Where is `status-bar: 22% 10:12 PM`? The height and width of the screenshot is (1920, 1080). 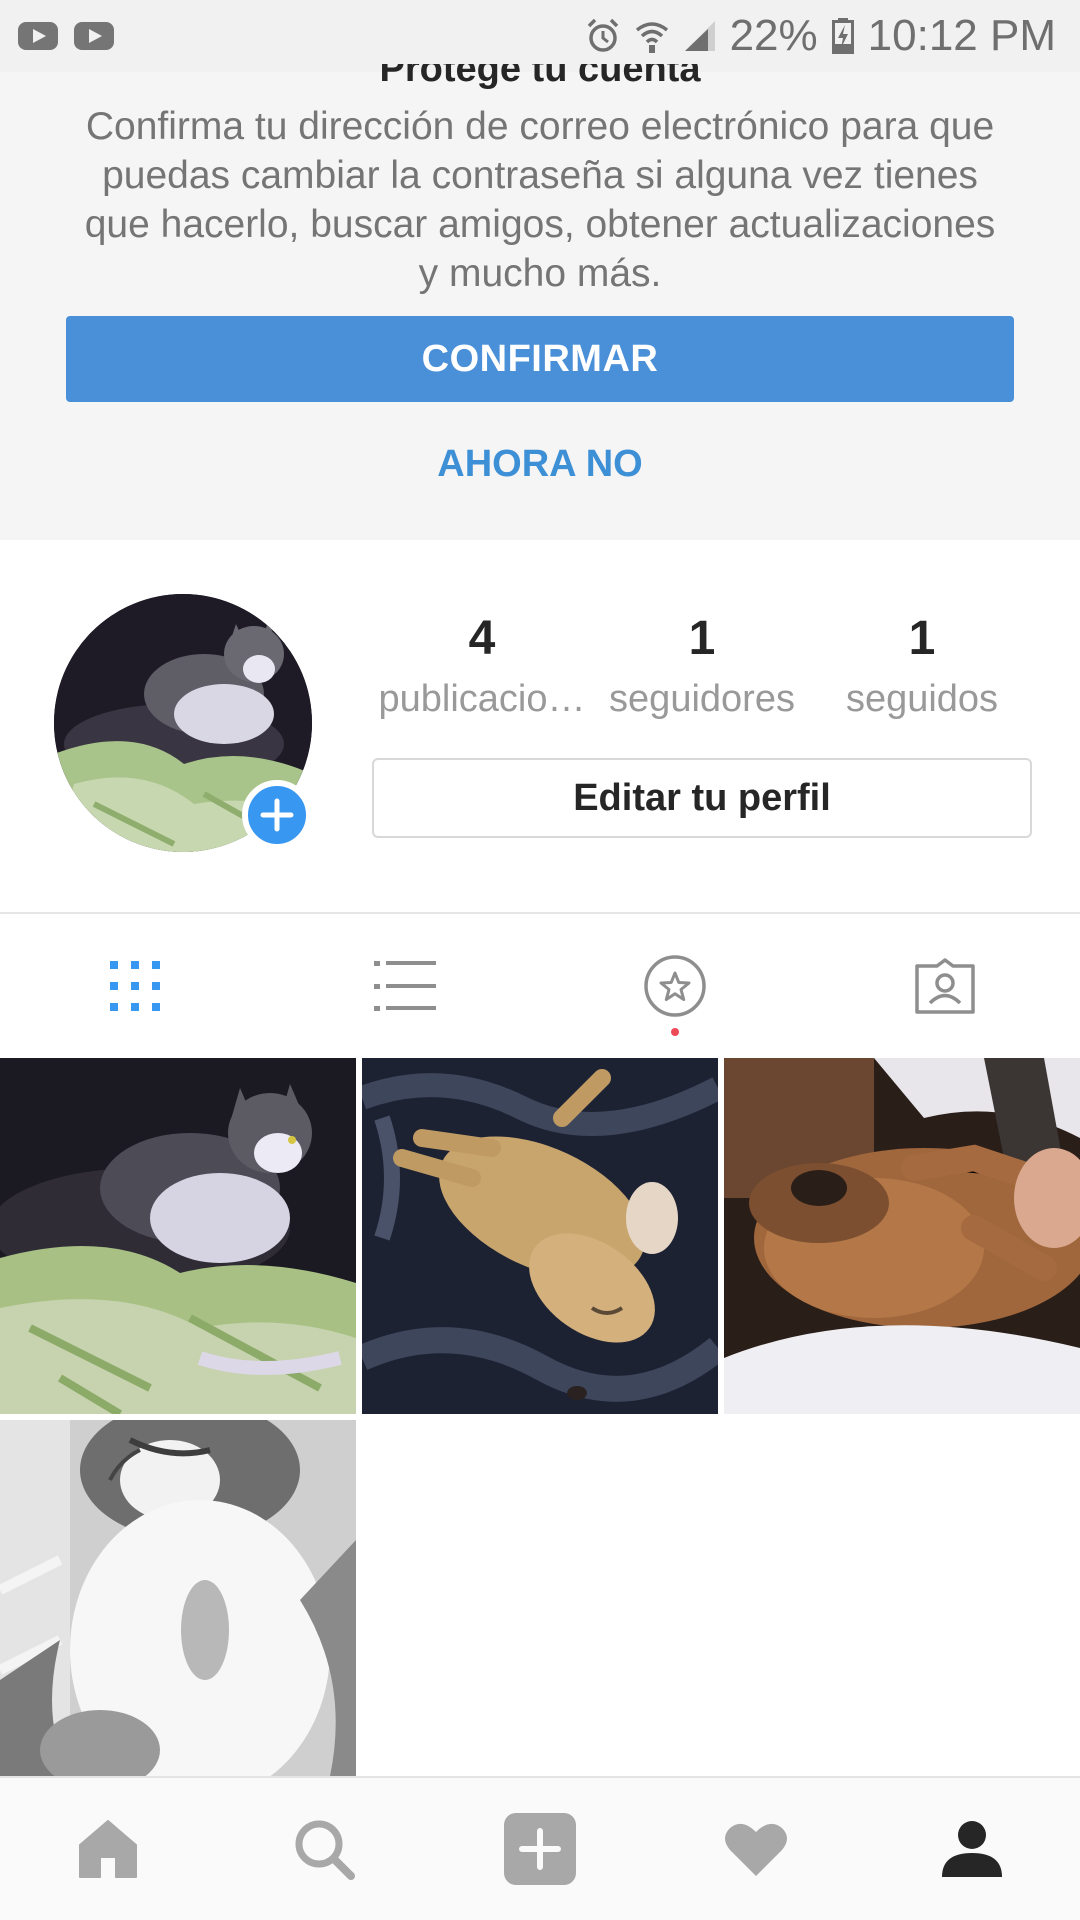 status-bar: 22% 10:12 PM is located at coordinates (540, 36).